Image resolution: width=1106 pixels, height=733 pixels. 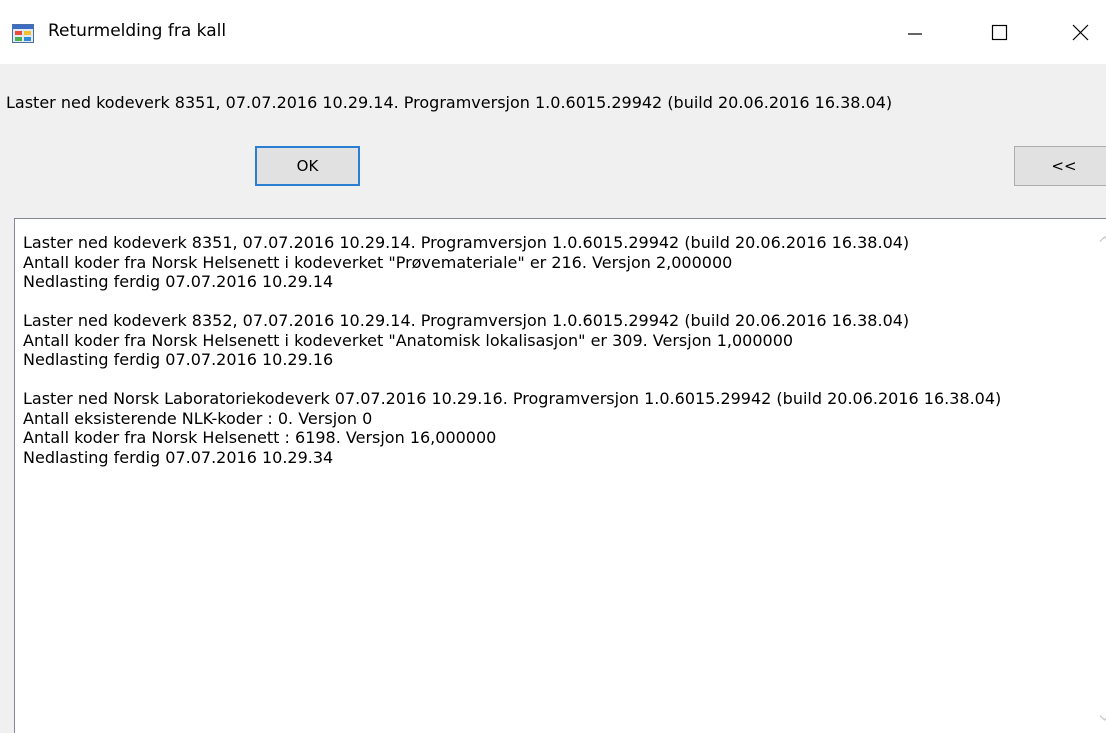 What do you see at coordinates (307, 166) in the screenshot?
I see `ok-button: OK` at bounding box center [307, 166].